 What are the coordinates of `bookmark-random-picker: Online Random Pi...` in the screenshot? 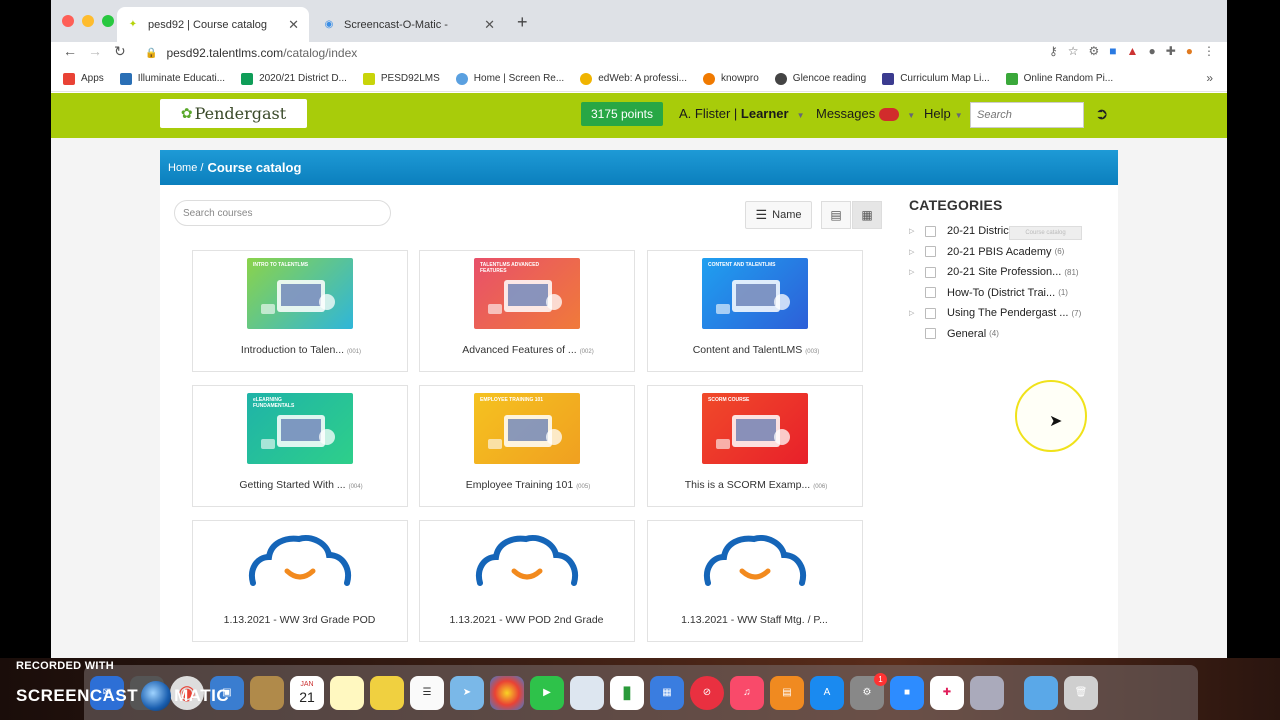 It's located at (1059, 78).